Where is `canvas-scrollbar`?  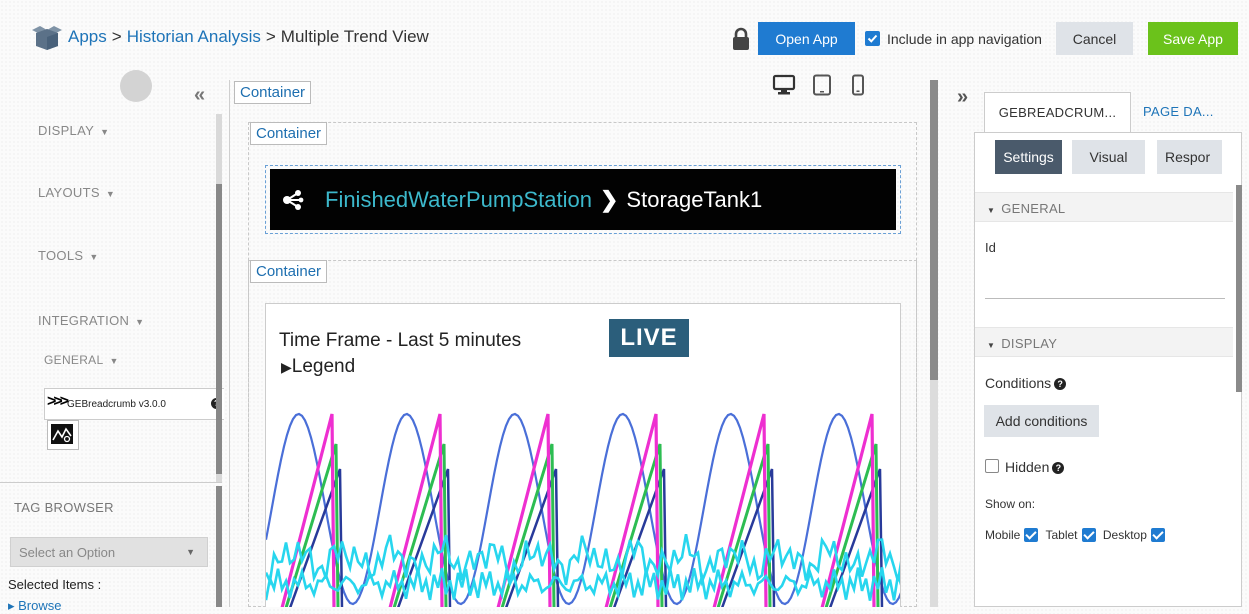
canvas-scrollbar is located at coordinates (934, 343).